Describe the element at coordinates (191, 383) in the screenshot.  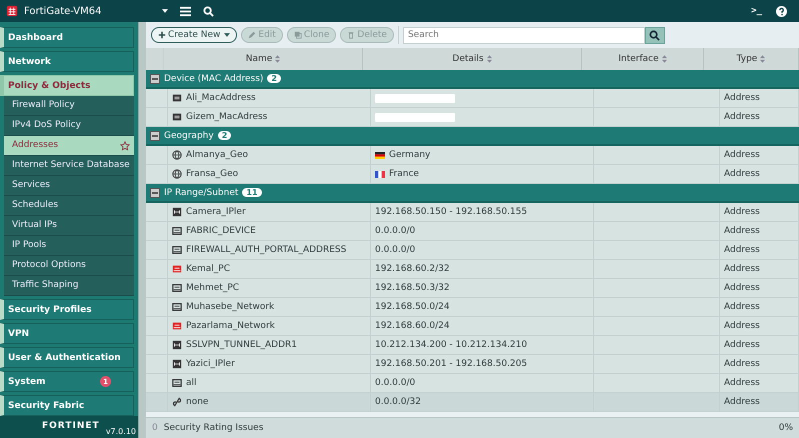
I see `address-name: all` at that location.